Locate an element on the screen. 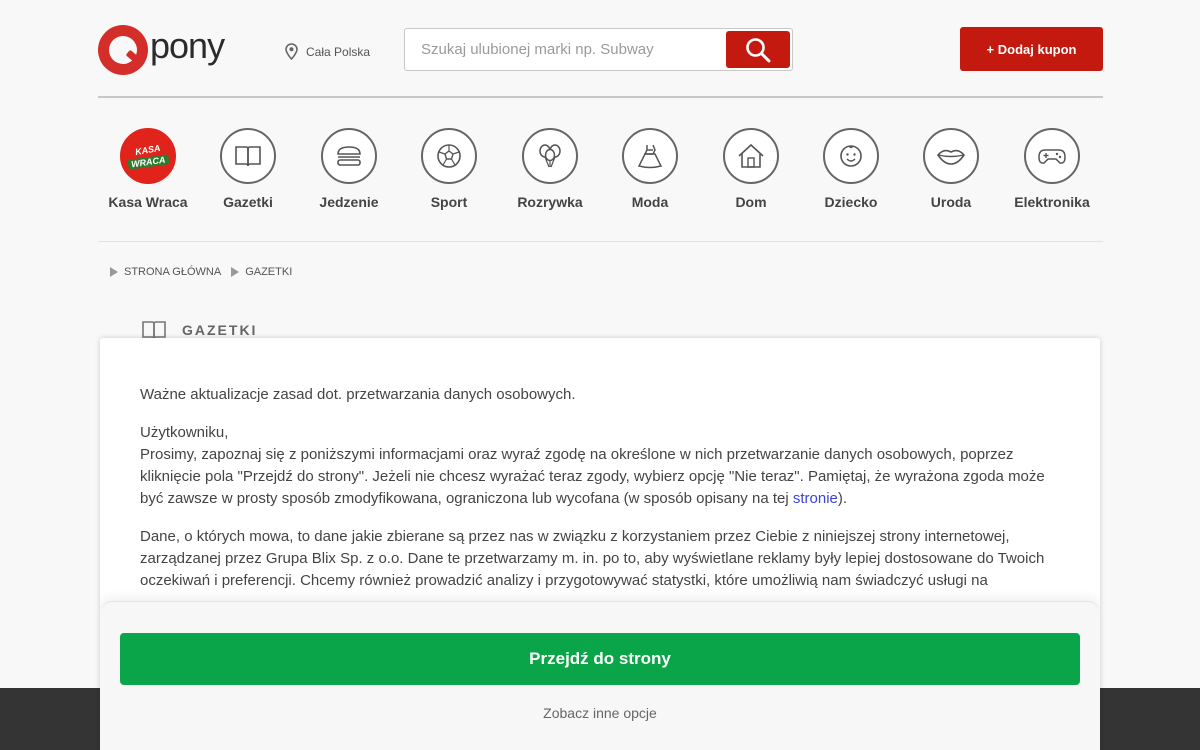 Image resolution: width=1200 pixels, height=750 pixels. category-rozrywka: Rozrywka is located at coordinates (550, 169).